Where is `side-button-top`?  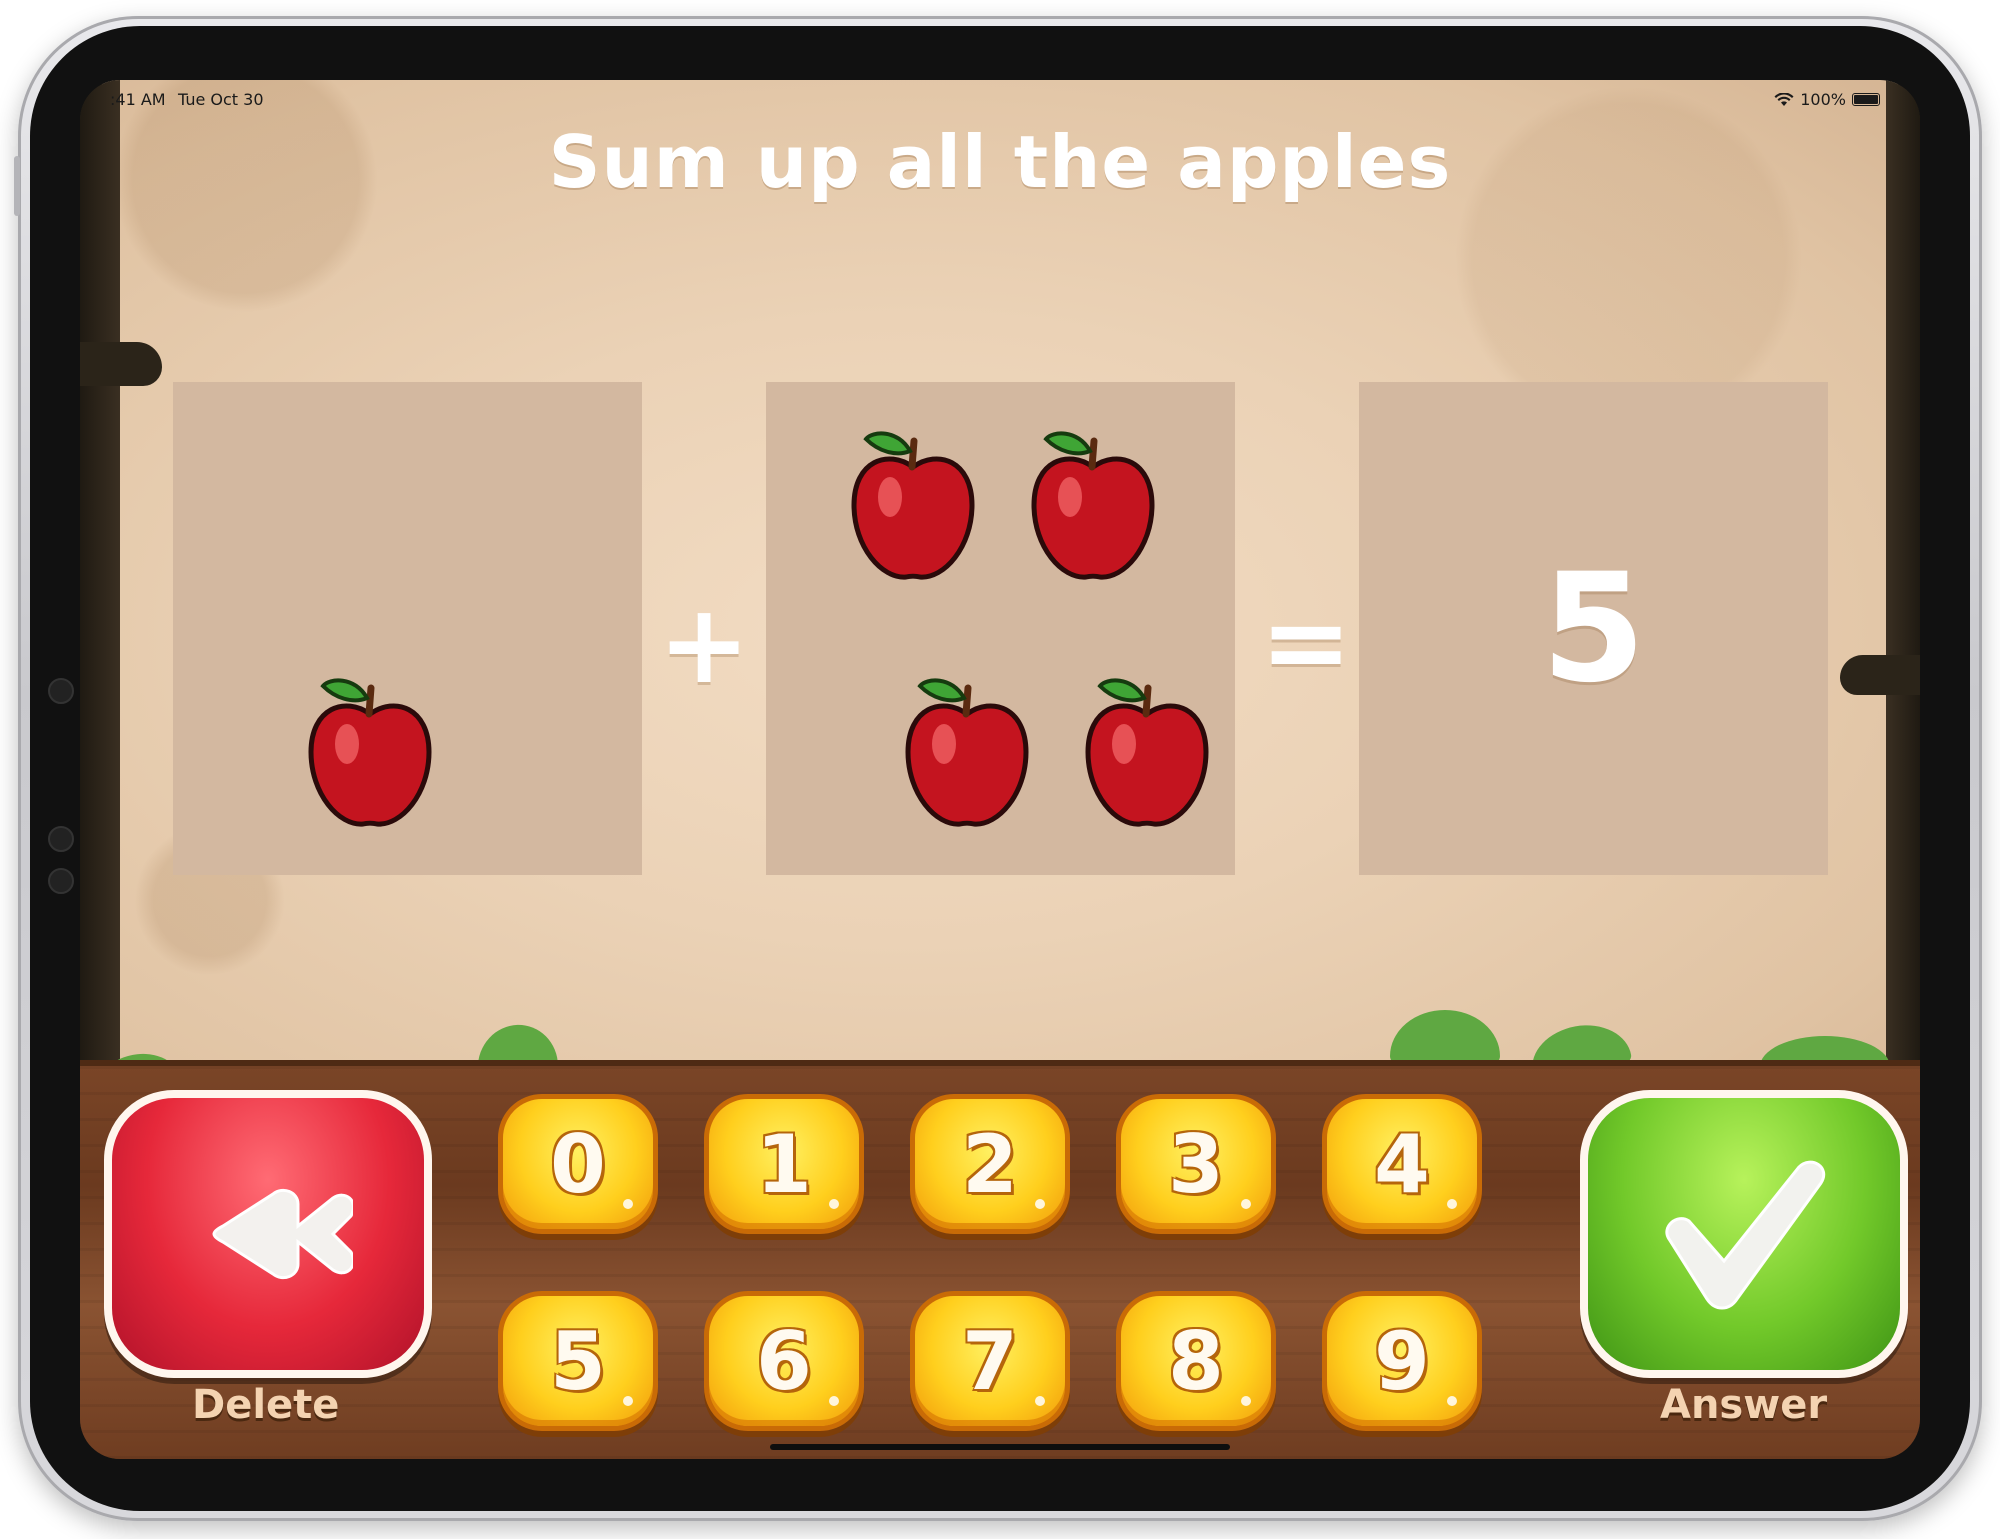
side-button-top is located at coordinates (17, 186).